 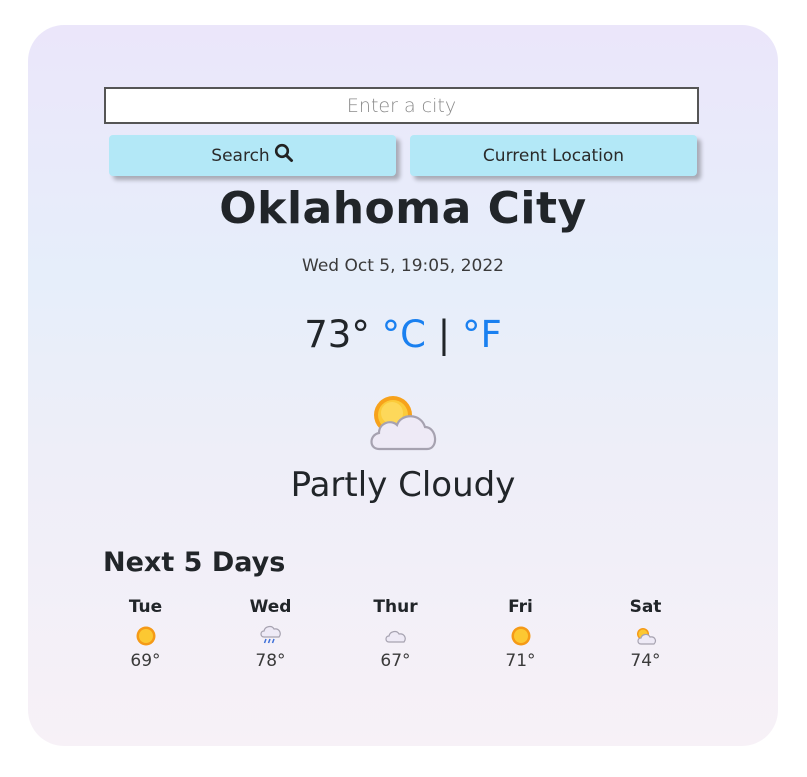 I want to click on cloud-icon, so click(x=396, y=636).